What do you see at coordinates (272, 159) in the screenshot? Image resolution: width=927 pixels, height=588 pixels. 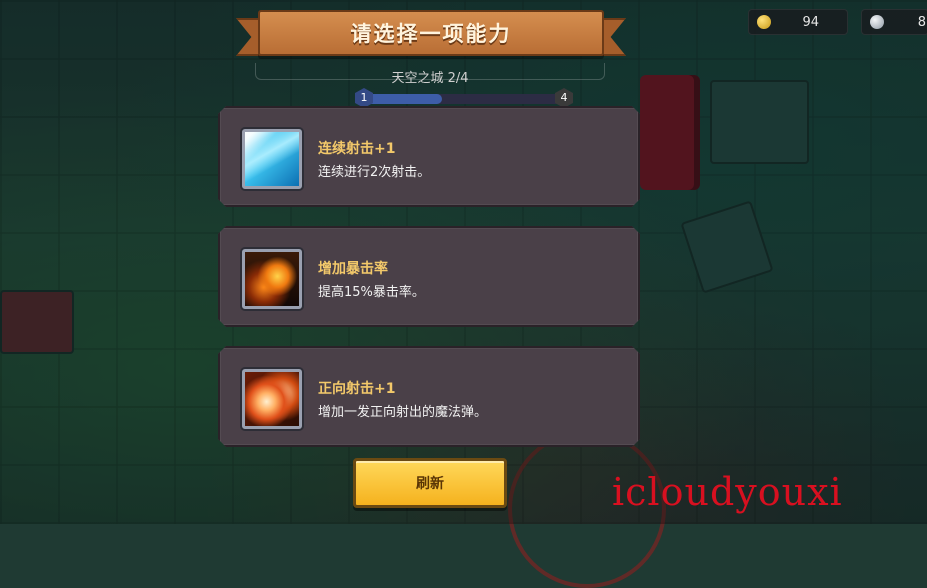 I see `multishot-icon` at bounding box center [272, 159].